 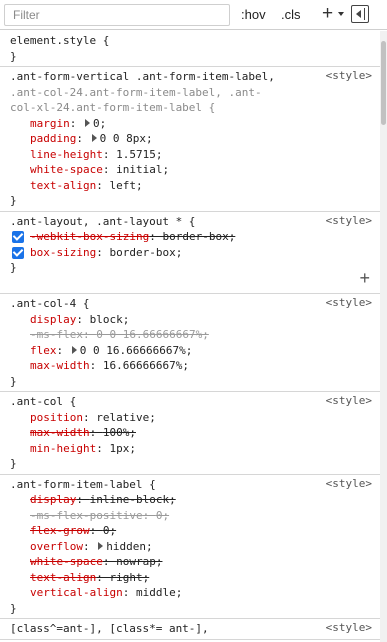 I want to click on property-name: box-sizing, so click(x=63, y=252).